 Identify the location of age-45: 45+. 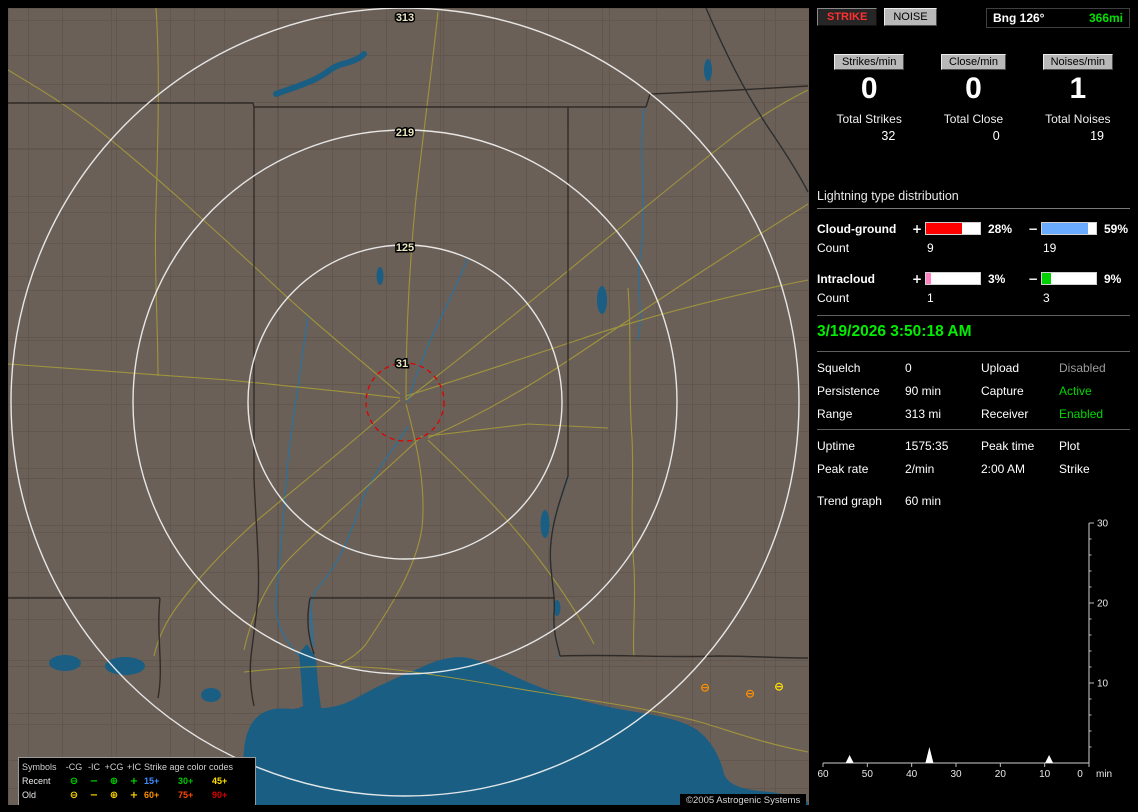
(220, 781).